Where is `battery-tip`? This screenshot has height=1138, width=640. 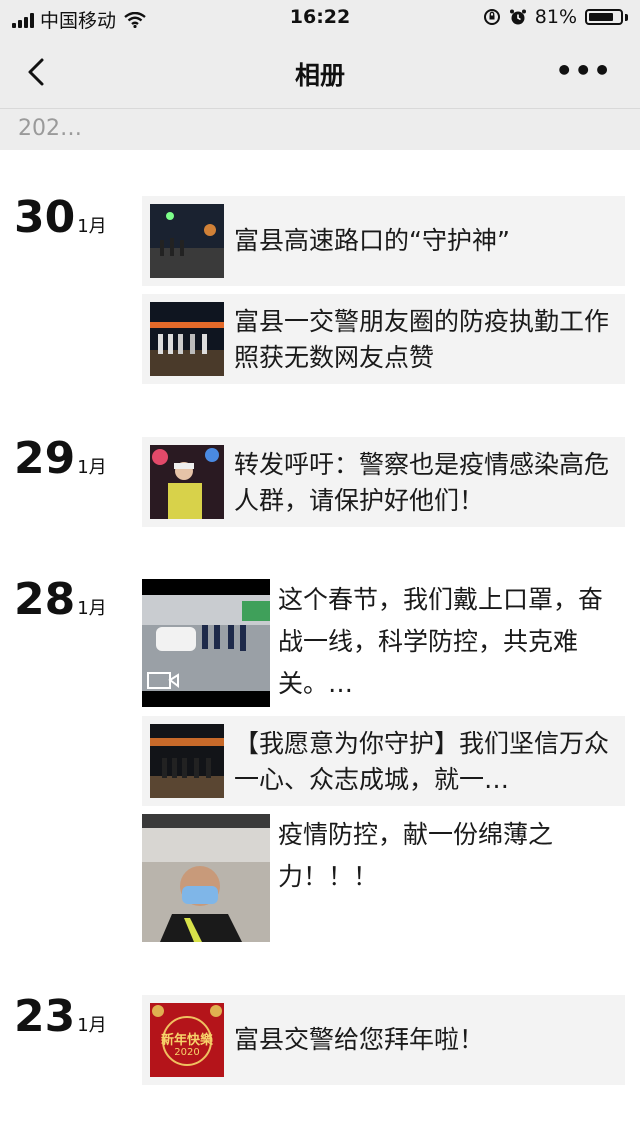
battery-tip is located at coordinates (626, 17).